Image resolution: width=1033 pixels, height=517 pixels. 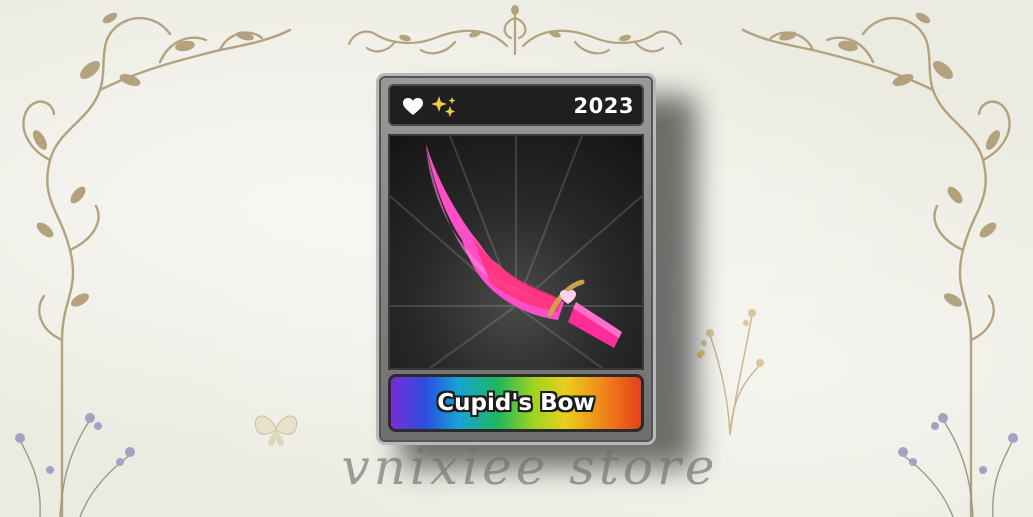 I want to click on item-artwork, so click(x=516, y=252).